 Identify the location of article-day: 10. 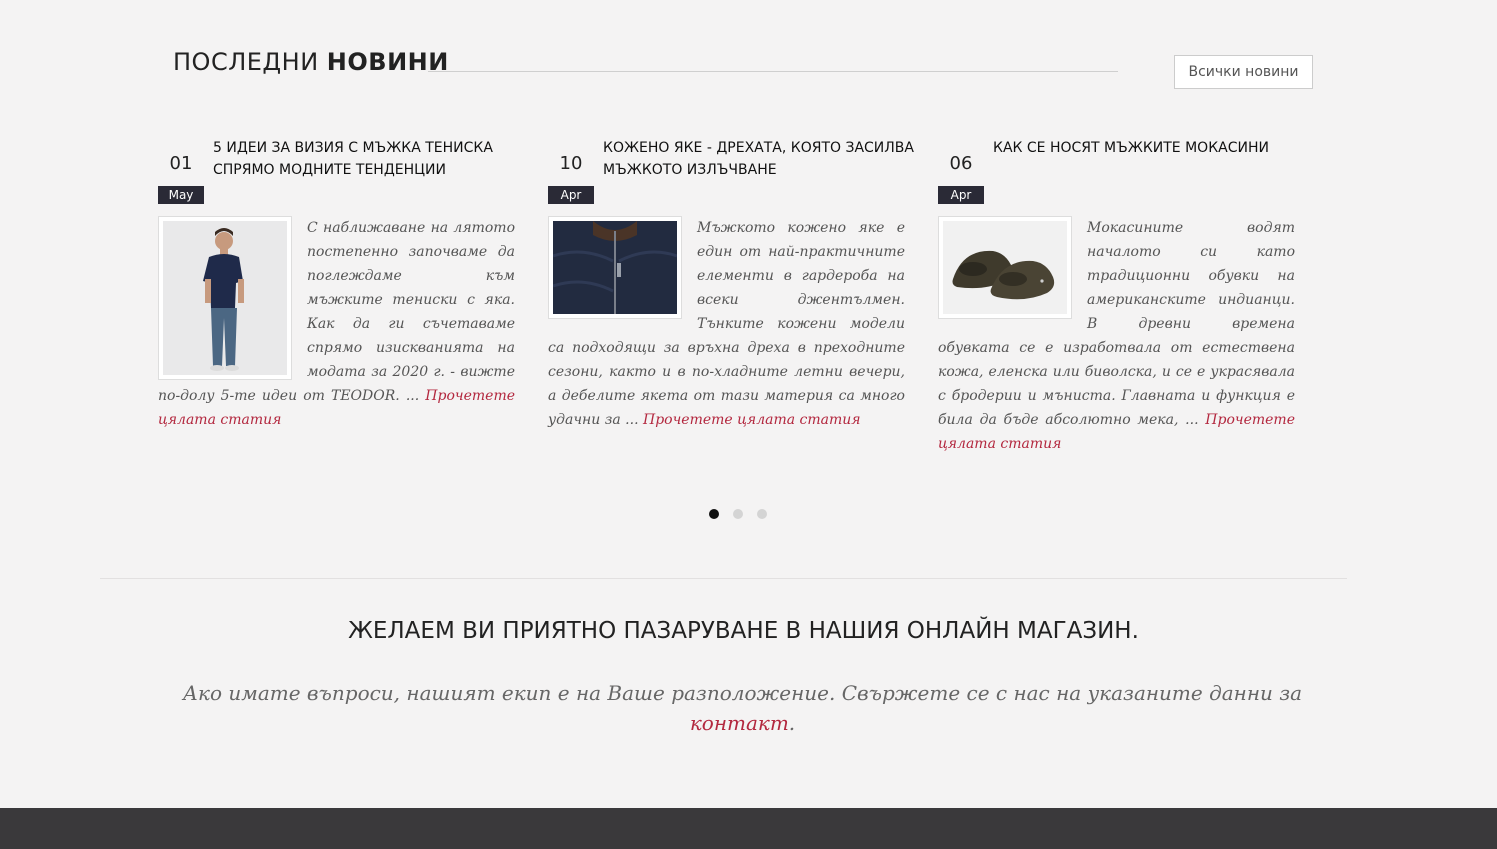
(571, 163).